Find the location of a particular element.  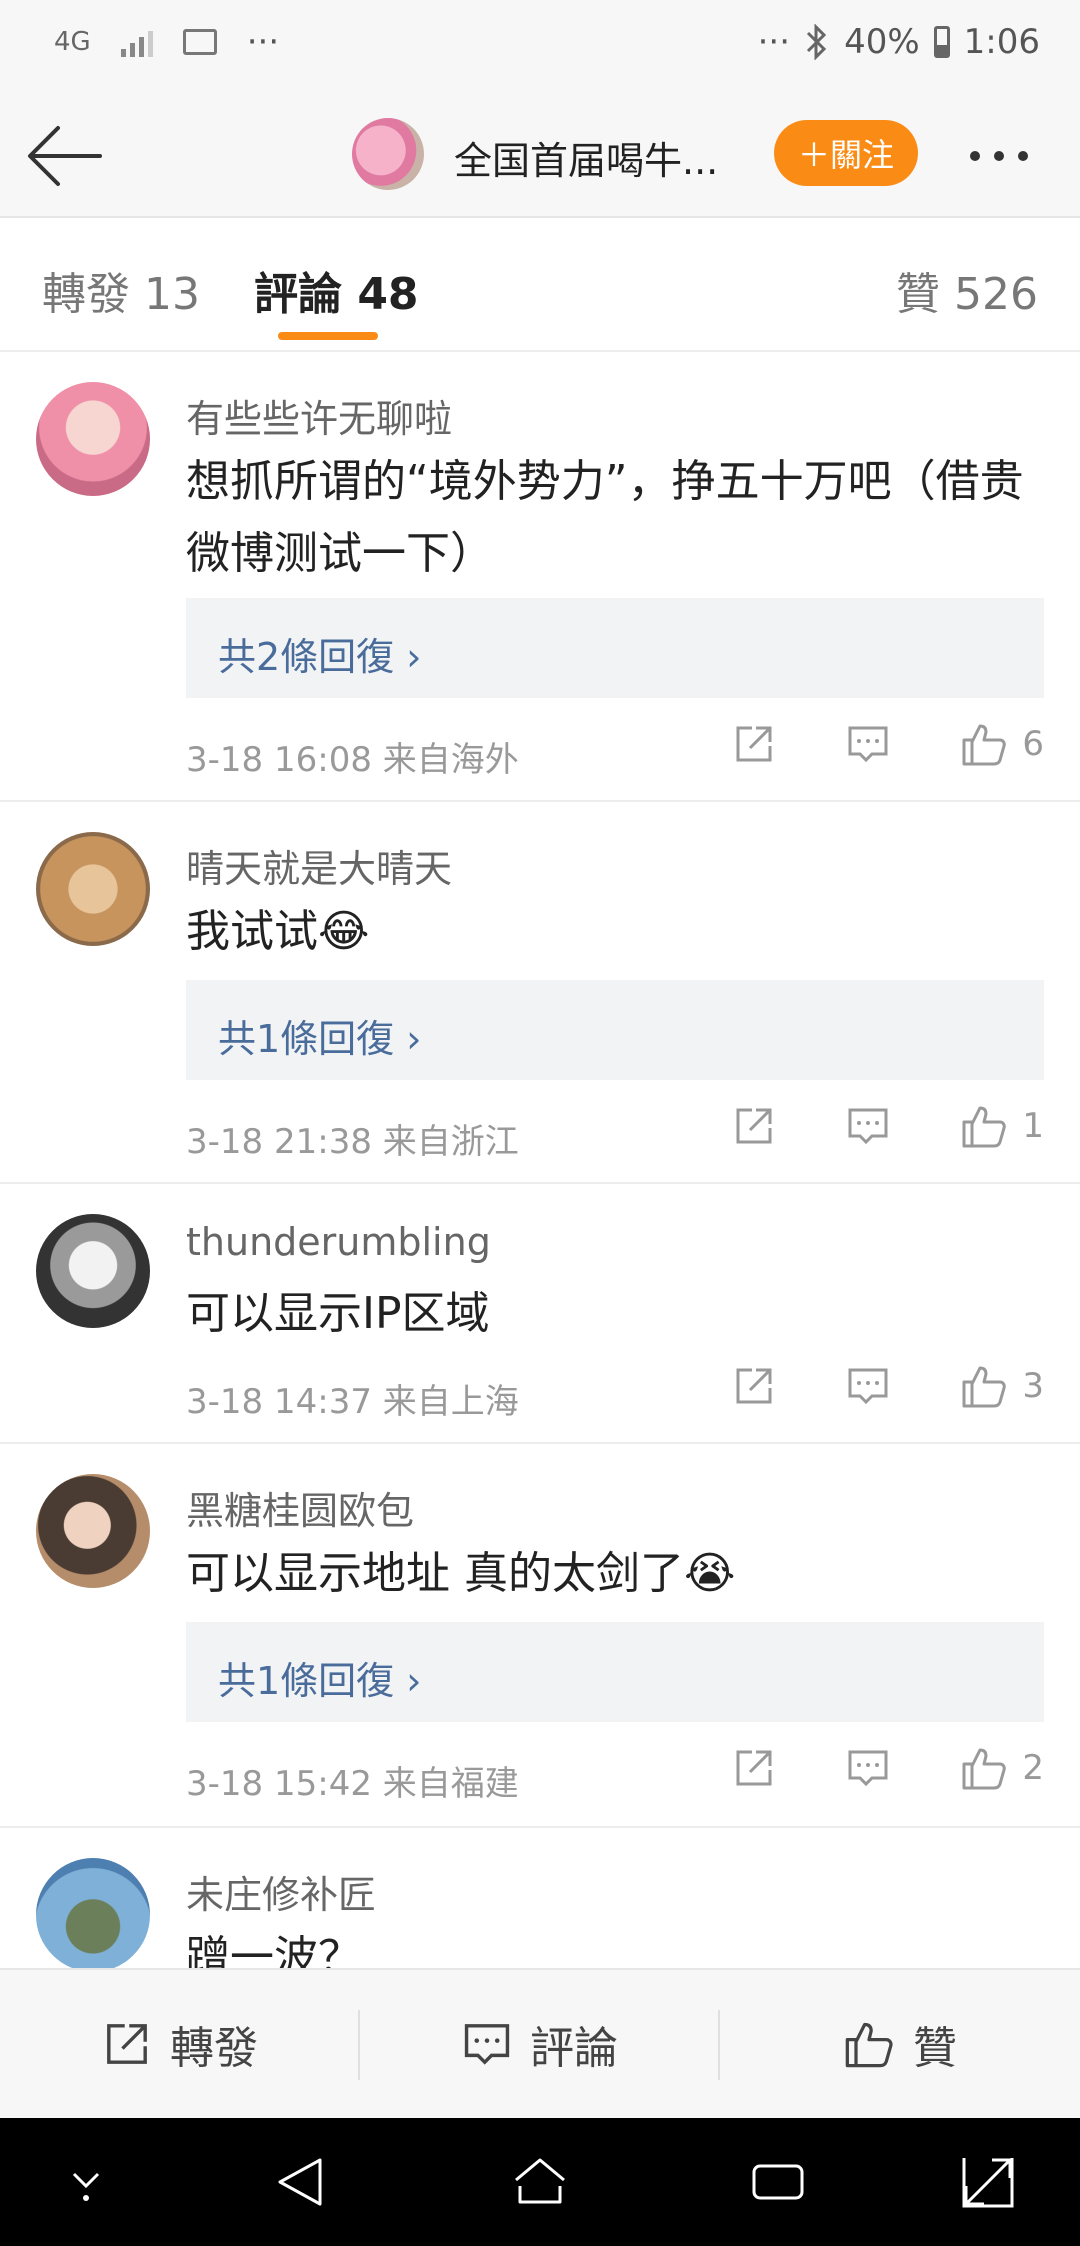

bluetooth-icon is located at coordinates (817, 42).